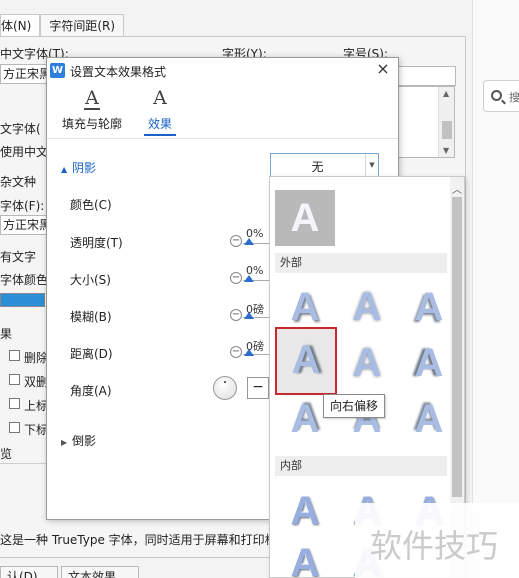  I want to click on tab-font: 体(N), so click(20, 25).